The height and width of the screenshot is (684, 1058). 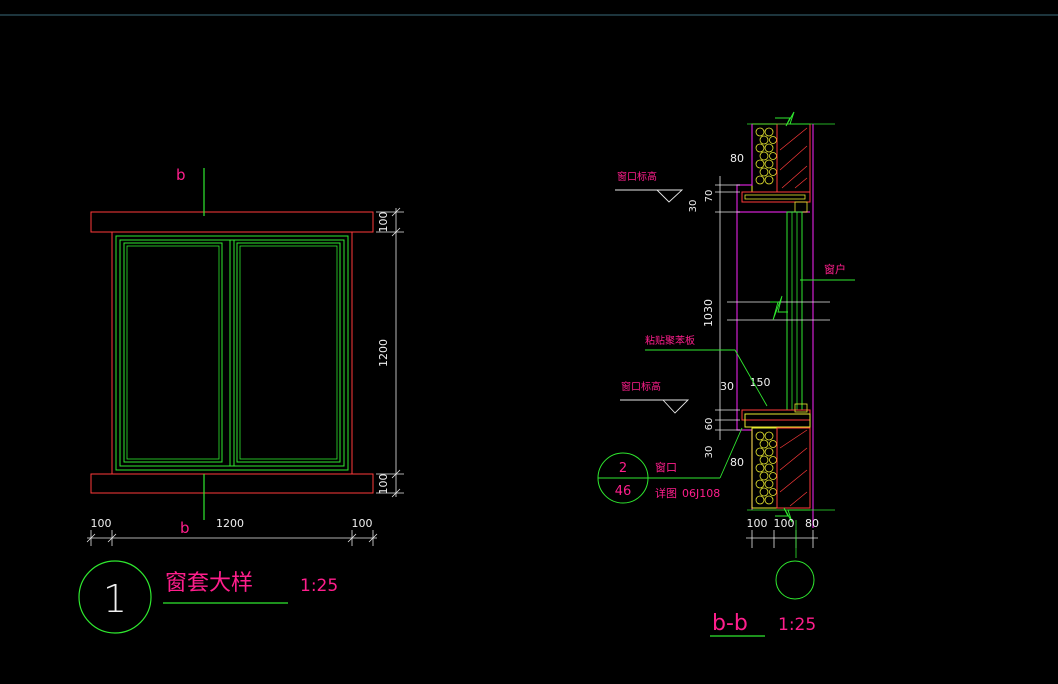 I want to click on dim-80-bot-label: 80, so click(x=737, y=462).